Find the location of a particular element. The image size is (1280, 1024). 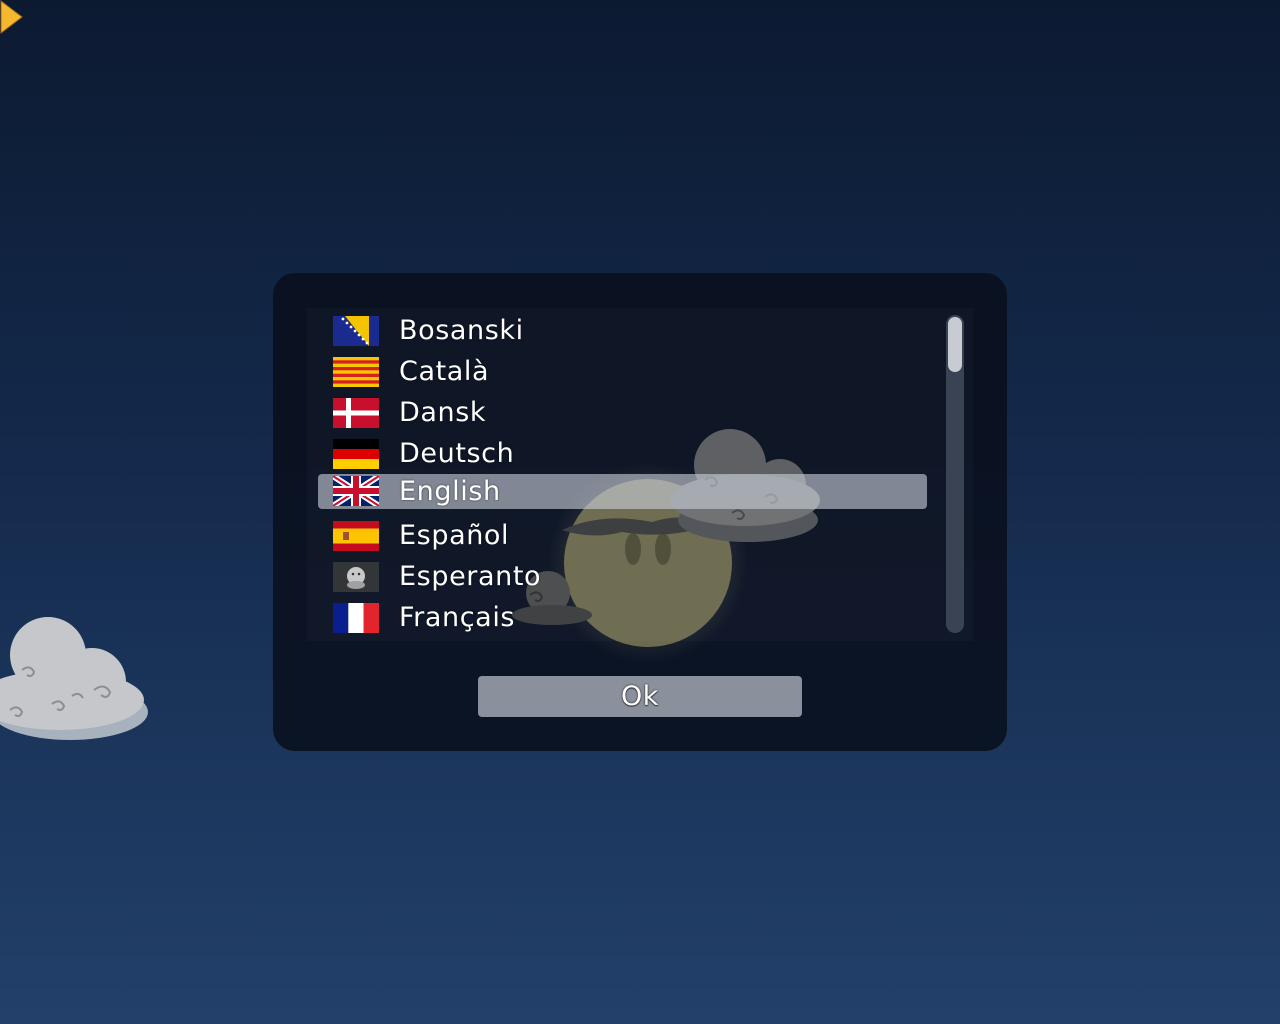

mouse-cursor-icon is located at coordinates (11, 17).